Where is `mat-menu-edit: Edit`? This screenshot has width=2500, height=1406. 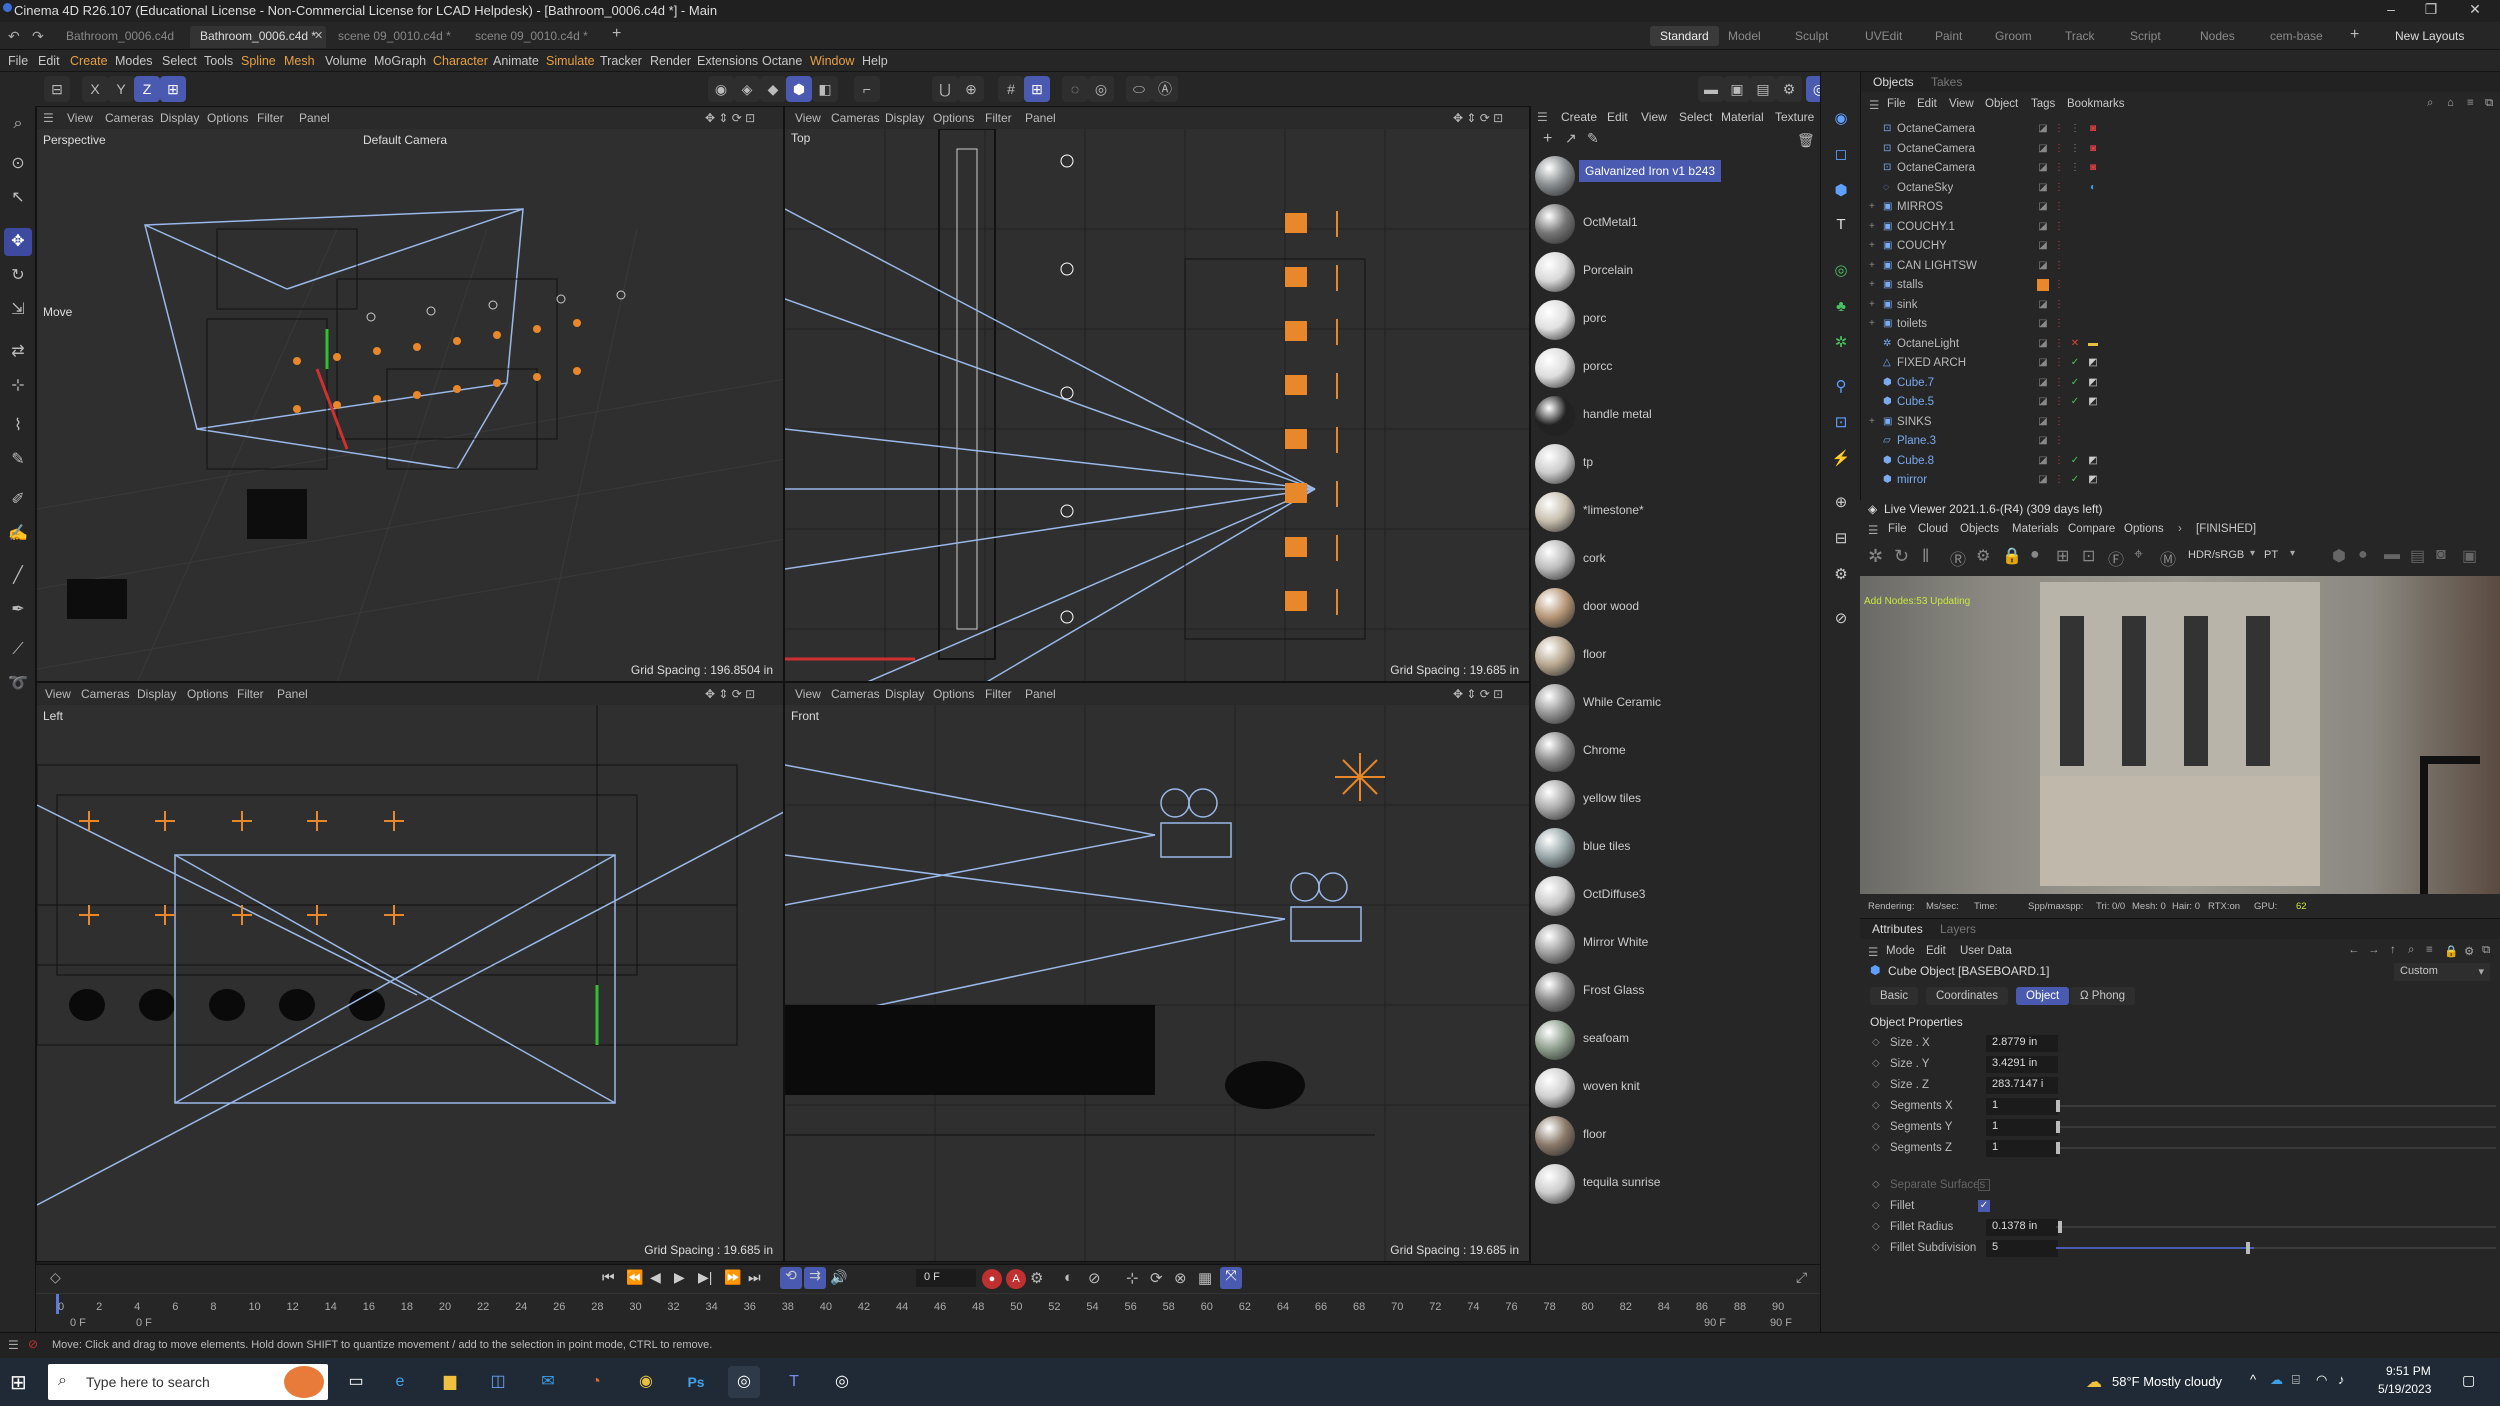 mat-menu-edit: Edit is located at coordinates (1617, 117).